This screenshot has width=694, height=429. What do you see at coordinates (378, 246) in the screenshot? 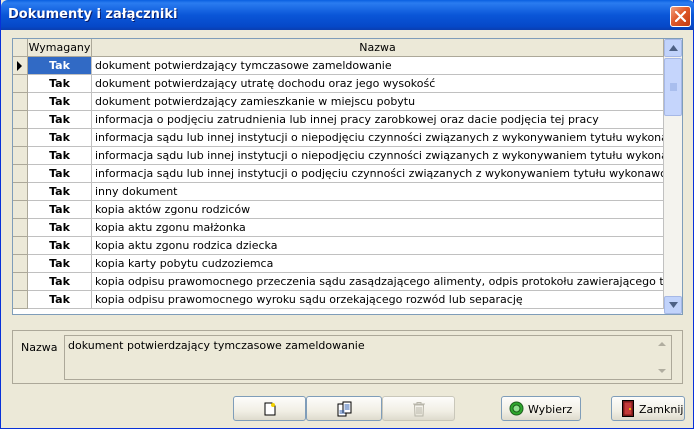
I see `cell-name: kopia aktu zgonu rodzica dziecka` at bounding box center [378, 246].